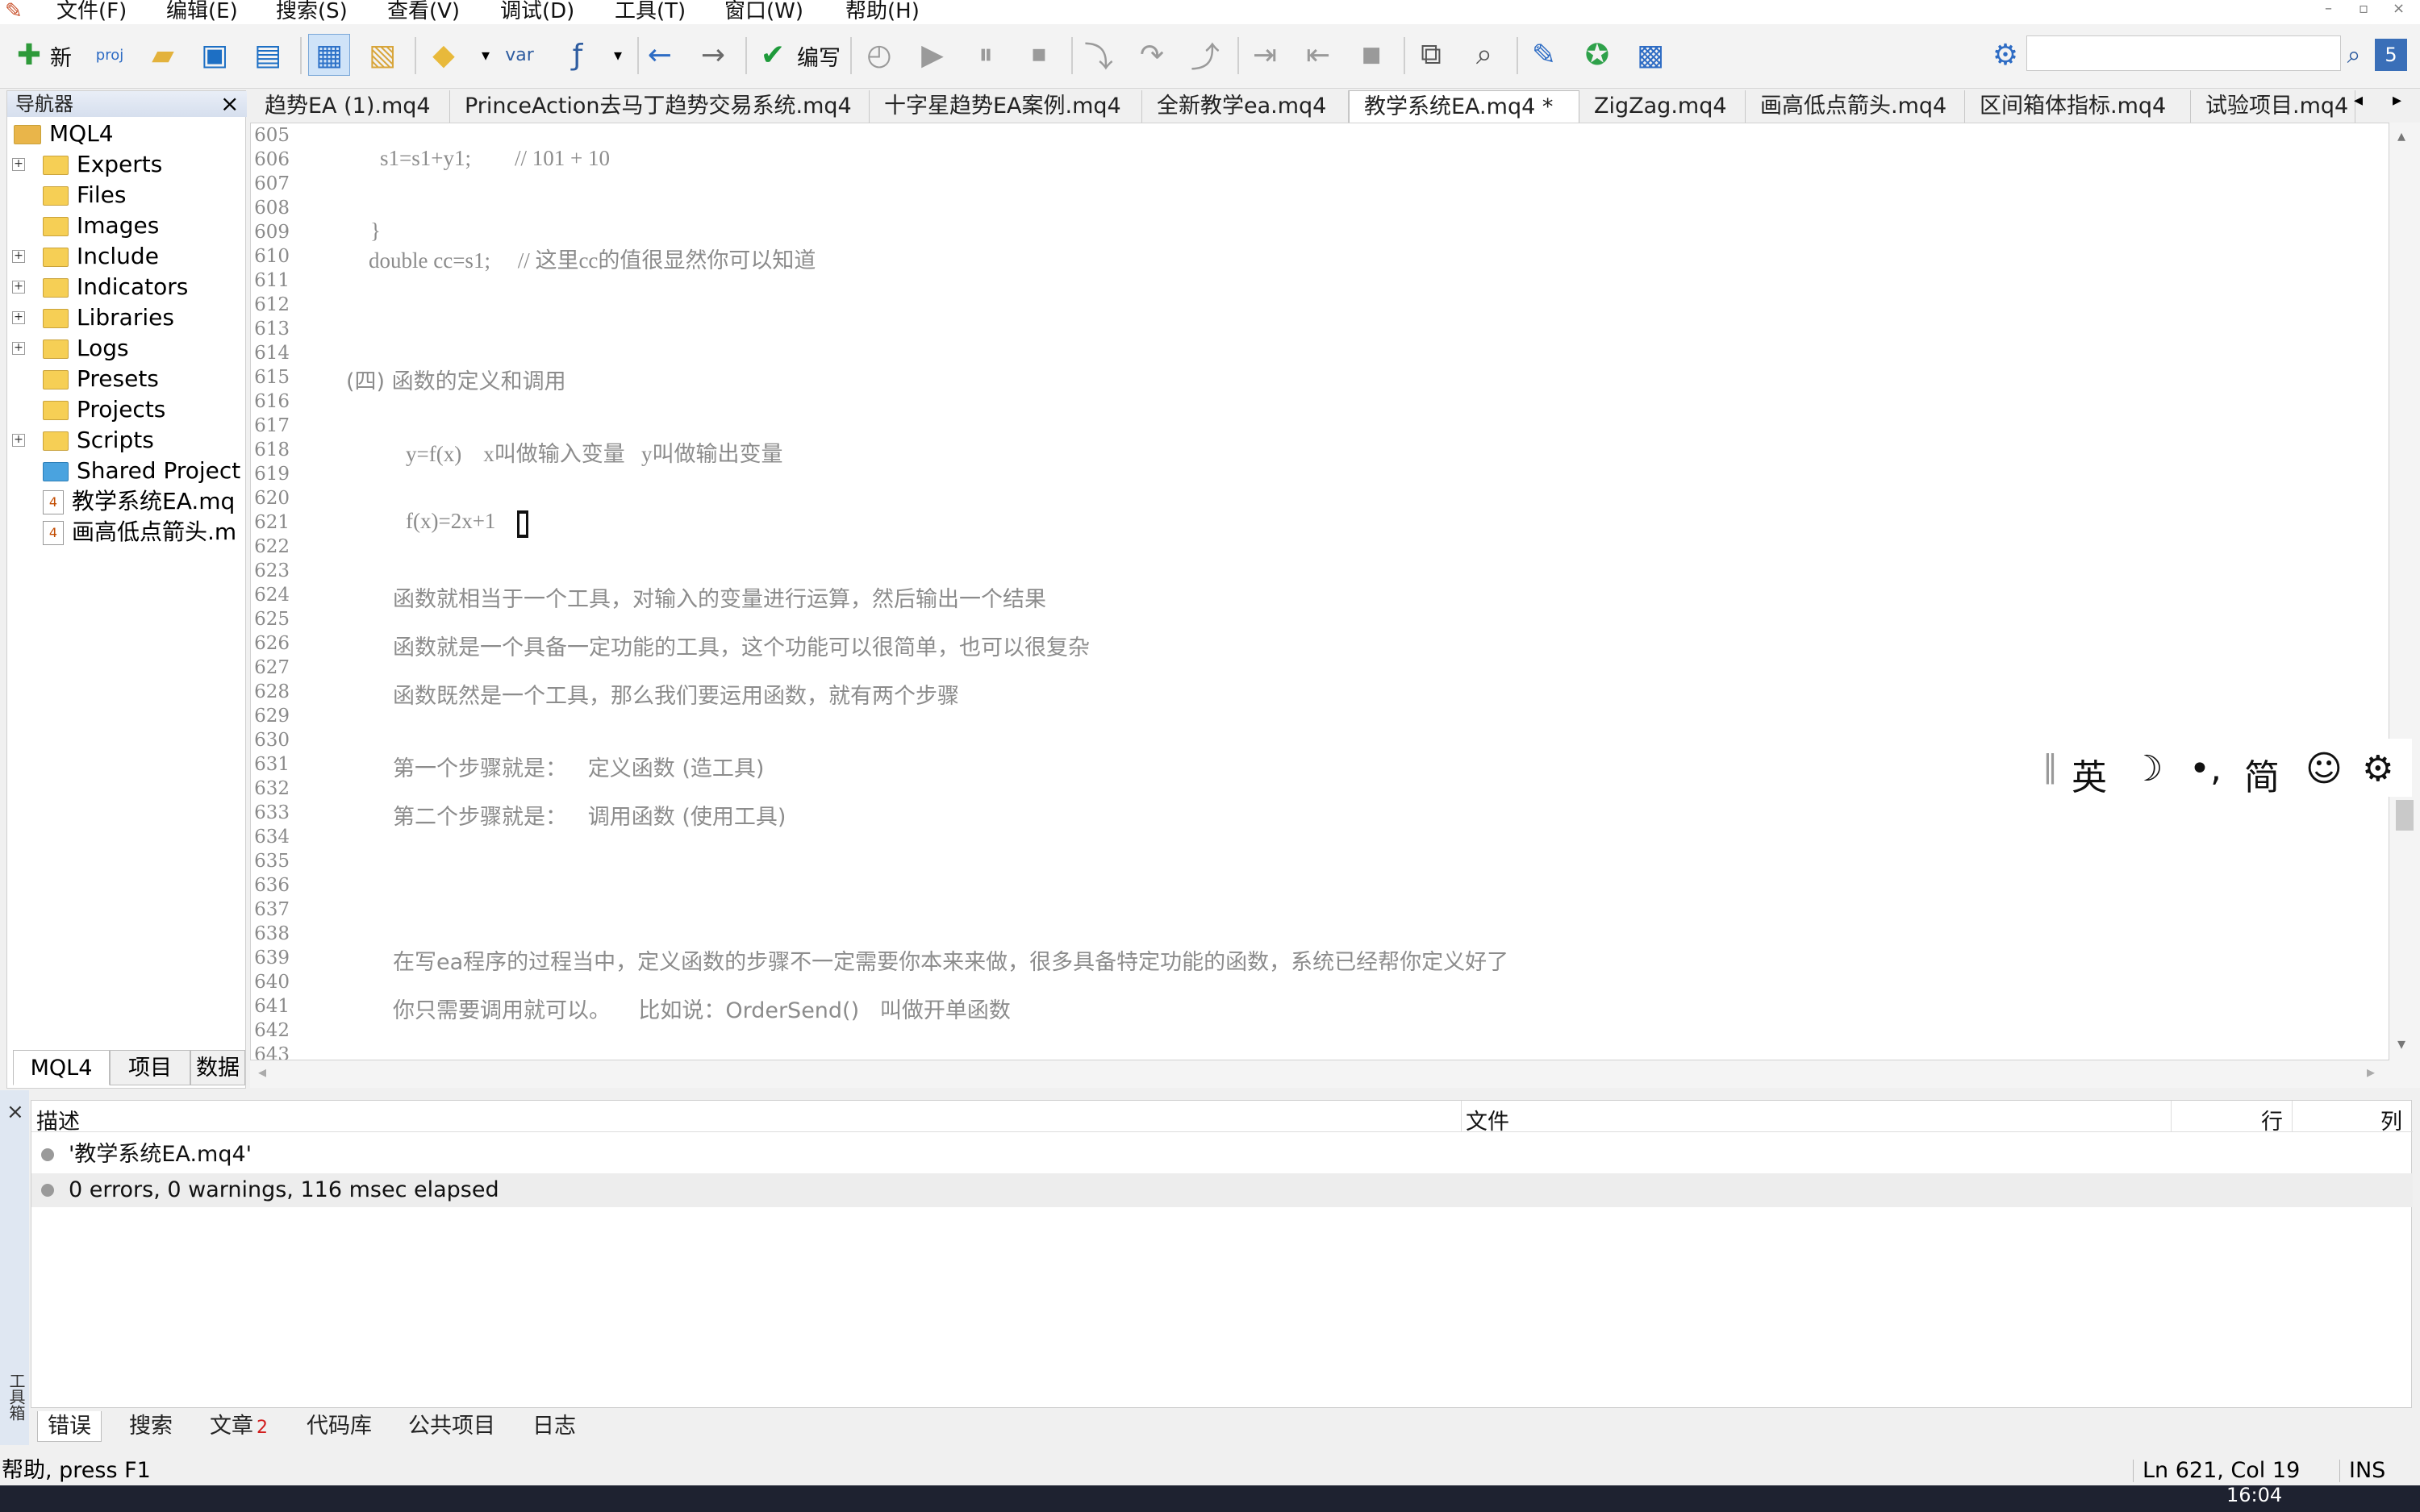  Describe the element at coordinates (1099, 55) in the screenshot. I see `step-into-icon: ⤵` at that location.